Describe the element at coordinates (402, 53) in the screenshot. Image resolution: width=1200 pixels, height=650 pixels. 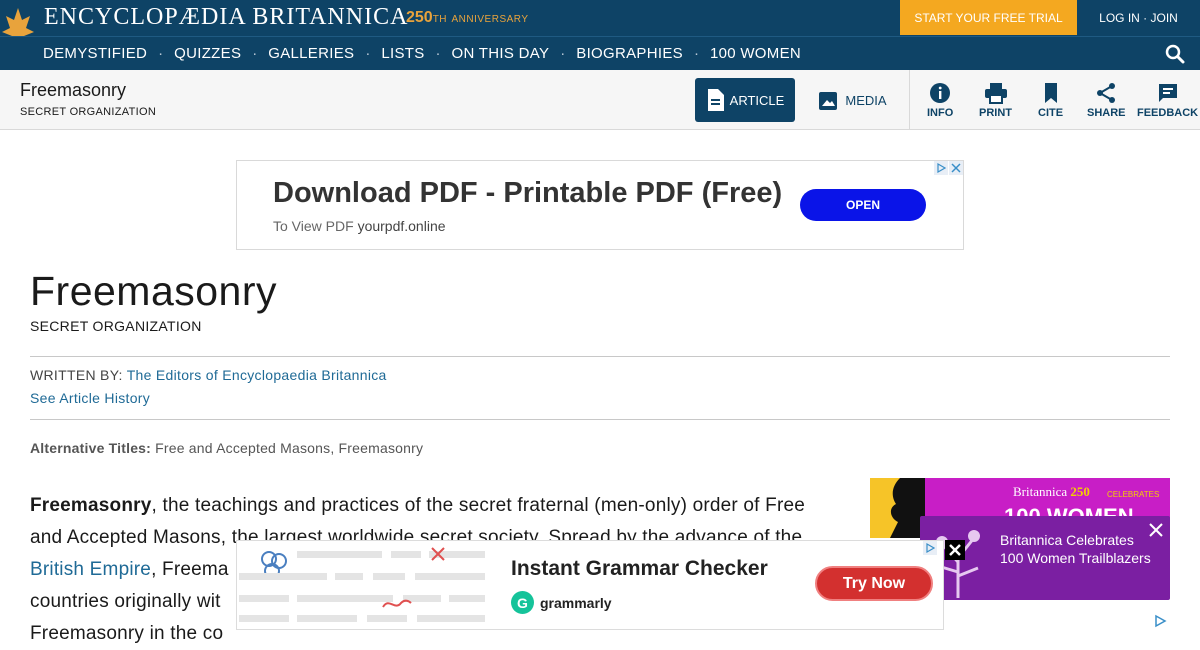
I see `nav-item-lists: LISTS` at that location.